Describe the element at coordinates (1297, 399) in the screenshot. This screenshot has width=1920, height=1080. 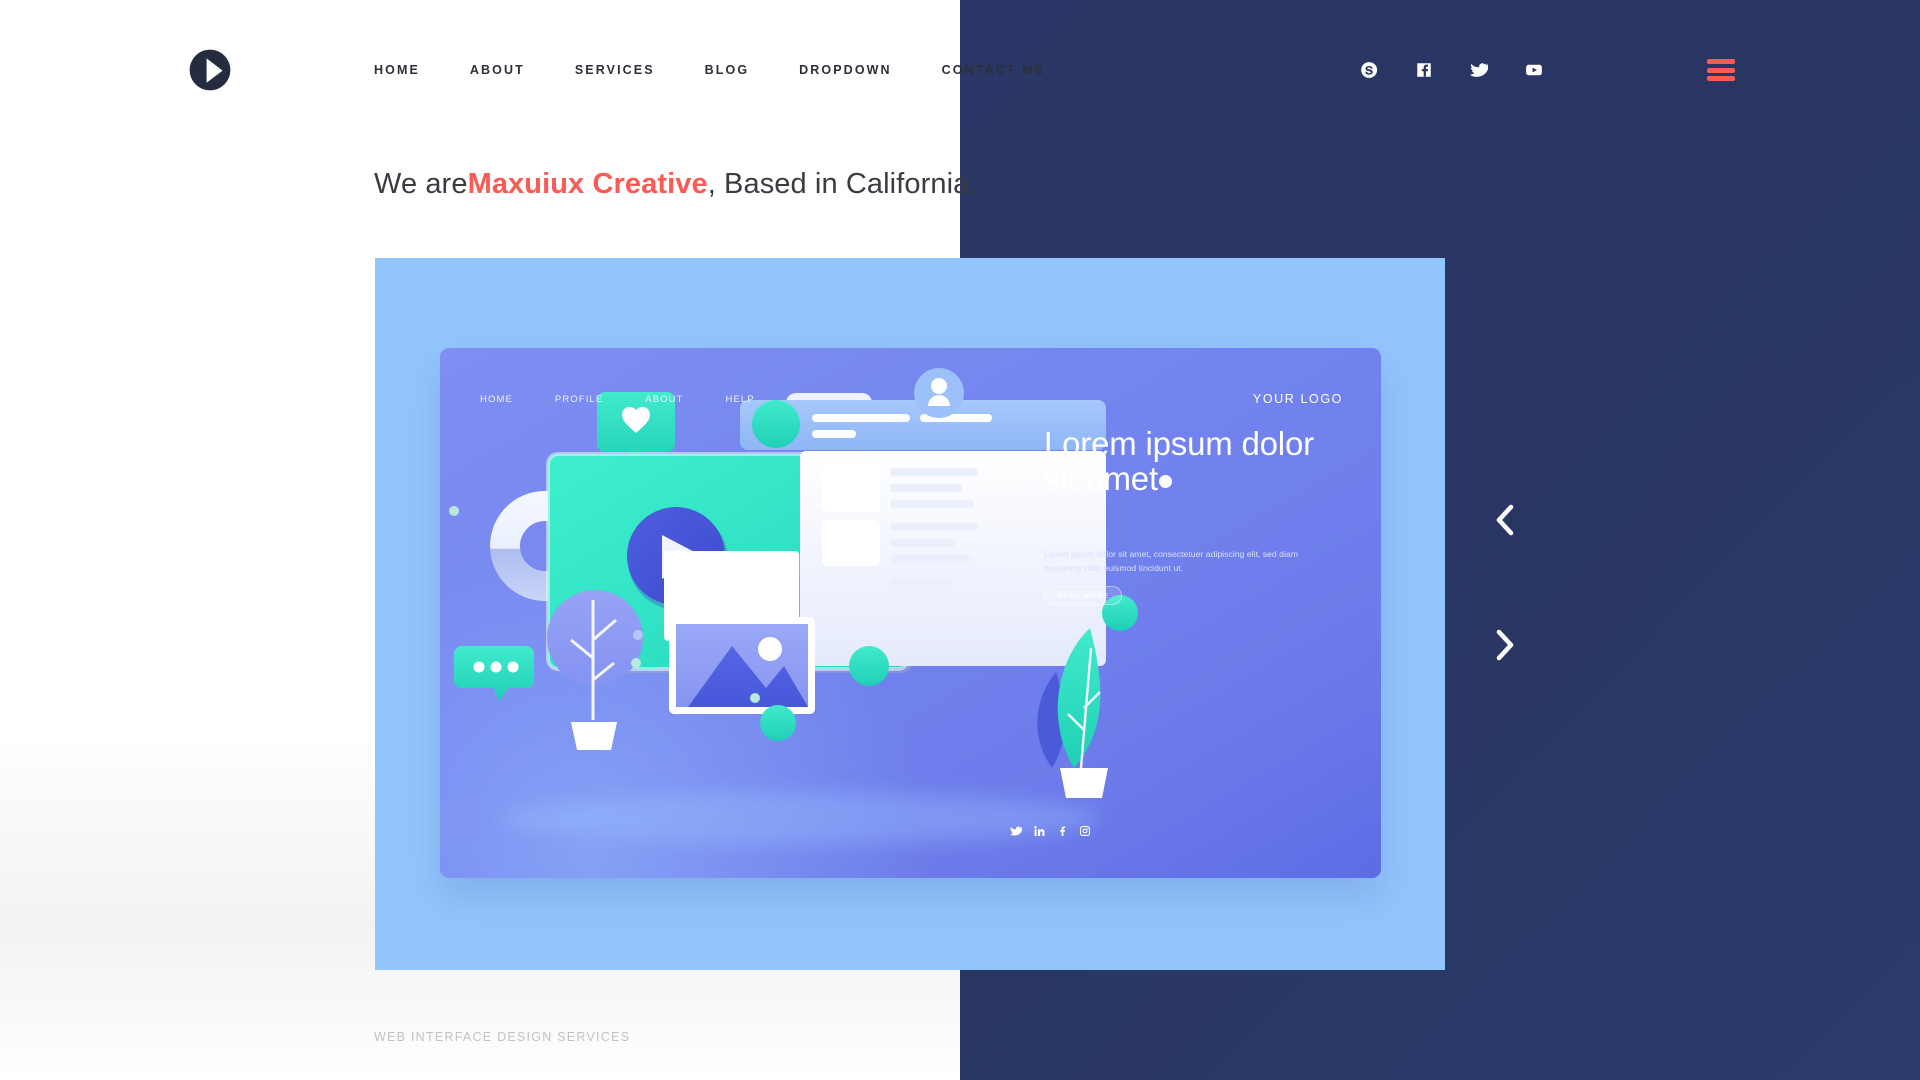
I see `mockup-logo-text: YOUR LOGO` at that location.